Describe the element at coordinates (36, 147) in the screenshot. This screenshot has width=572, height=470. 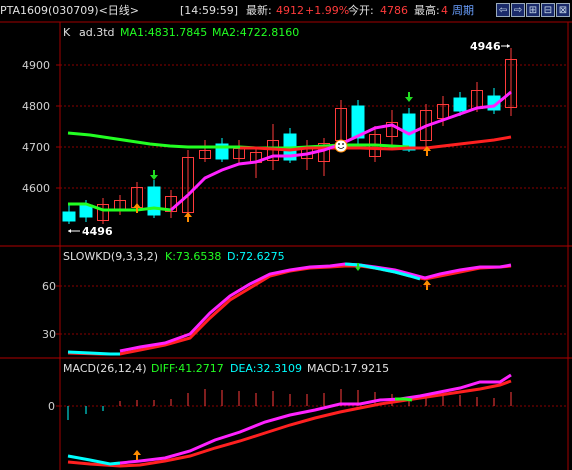
I see `tick-4700: 4700` at that location.